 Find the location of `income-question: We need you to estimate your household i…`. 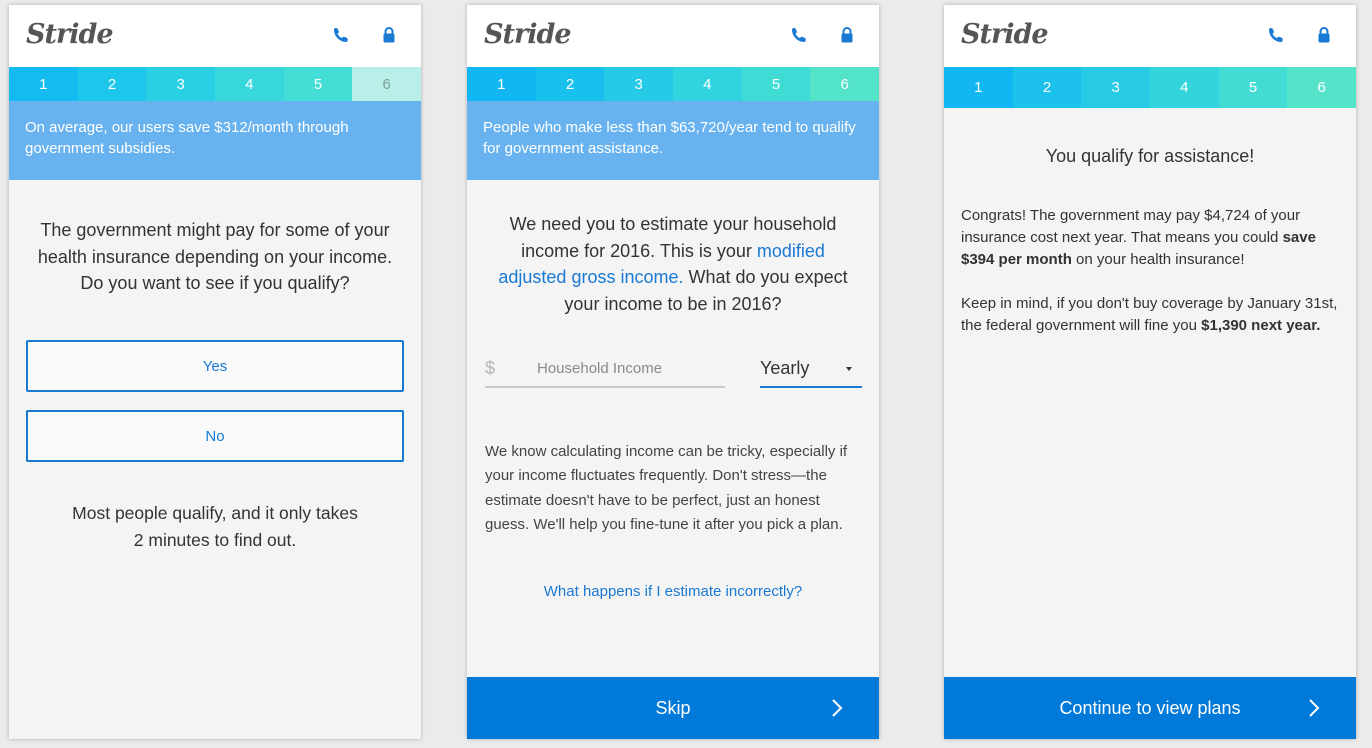

income-question: We need you to estimate your household i… is located at coordinates (673, 264).